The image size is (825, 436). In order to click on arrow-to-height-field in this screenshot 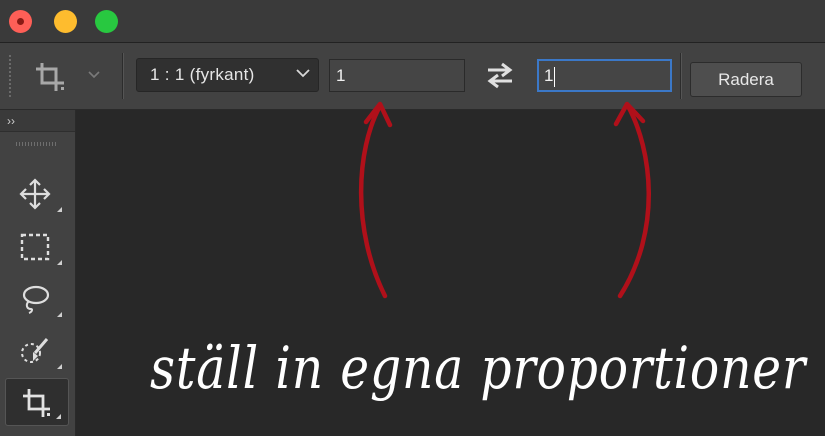, I will do `click(632, 200)`.